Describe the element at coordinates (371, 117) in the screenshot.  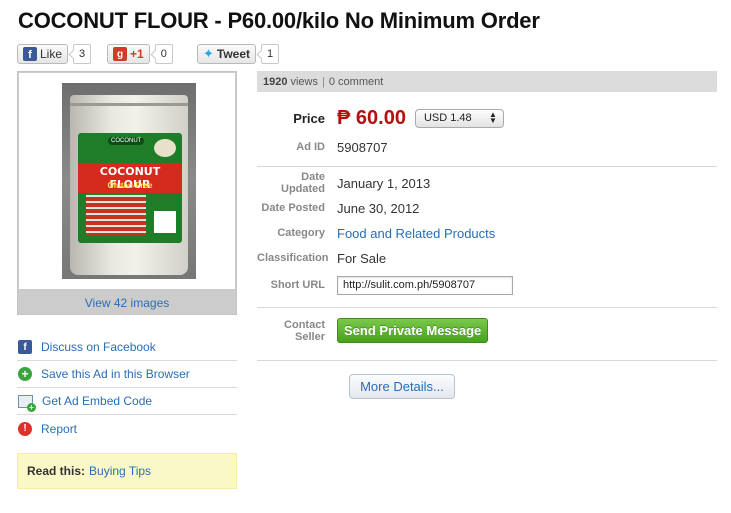
I see `price-value: ₱ 60.00` at that location.